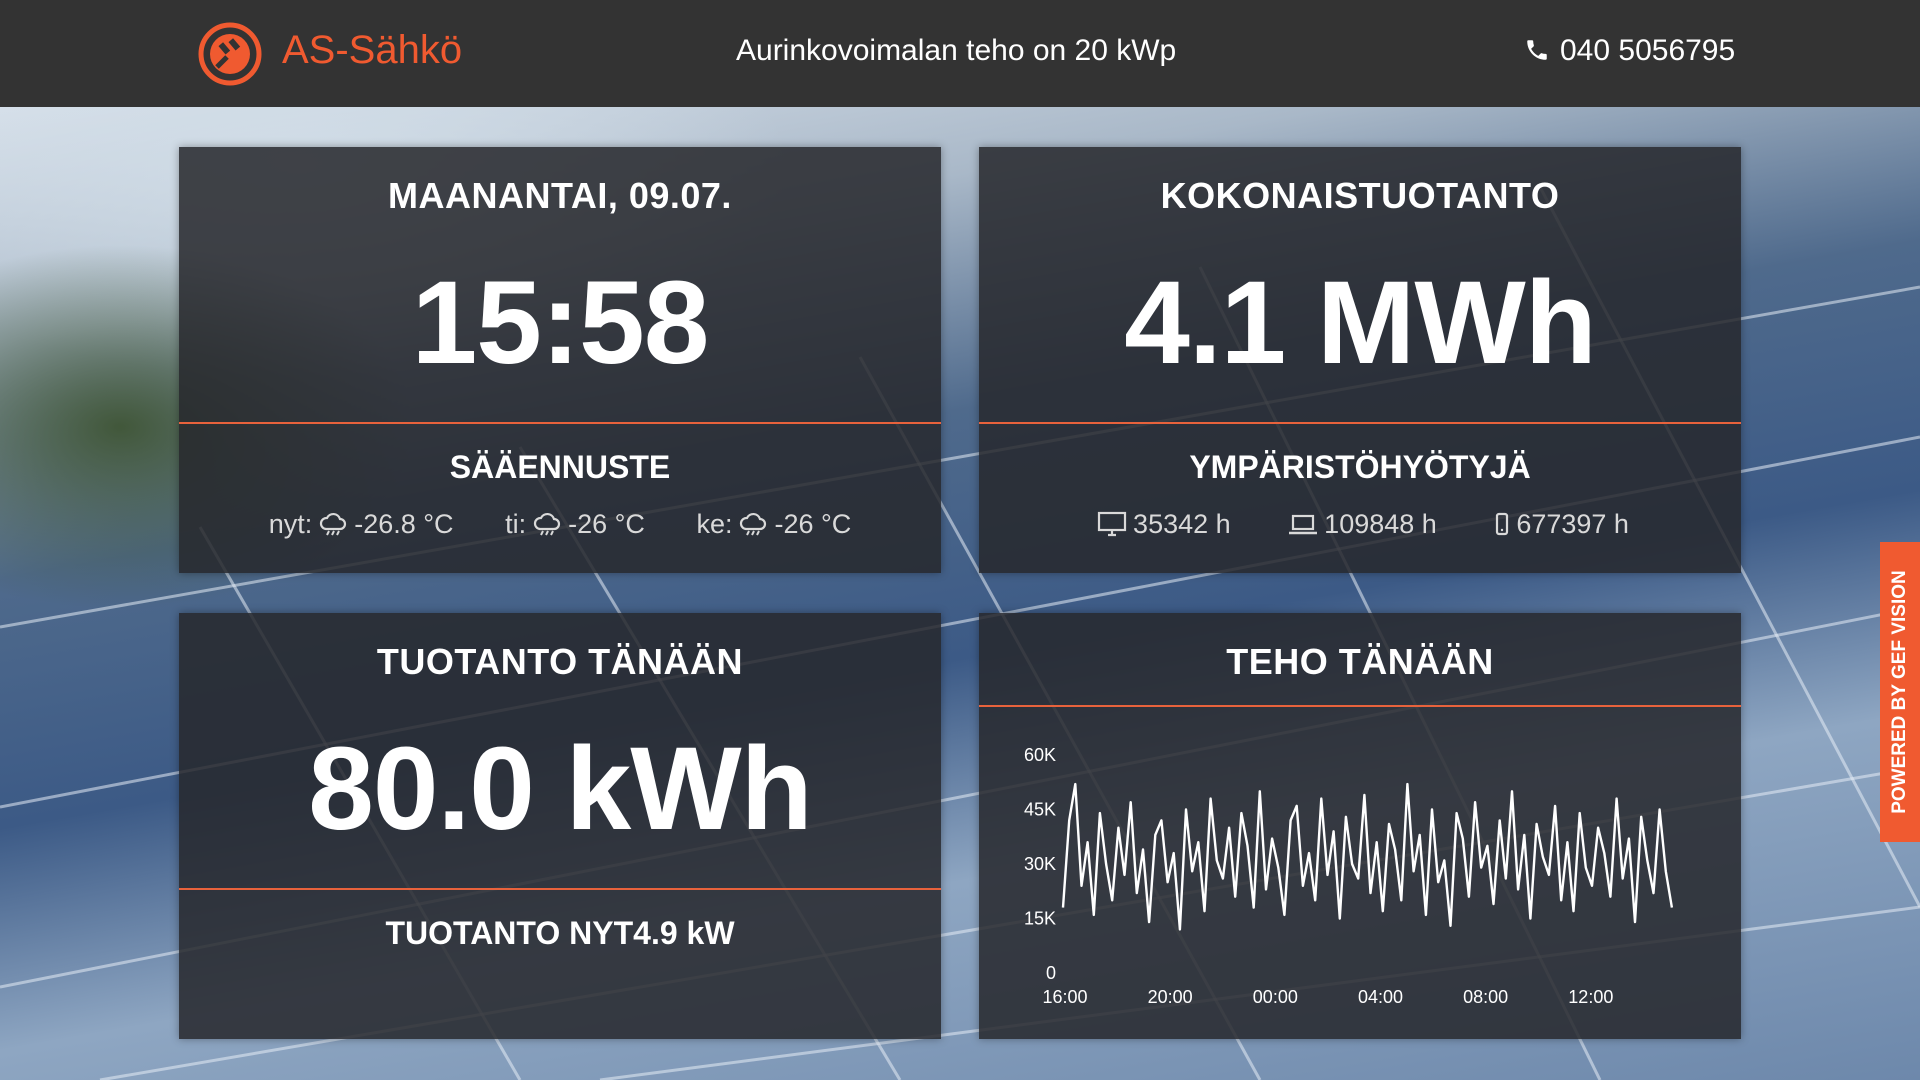  I want to click on y-tick-label: 45K, so click(1040, 810).